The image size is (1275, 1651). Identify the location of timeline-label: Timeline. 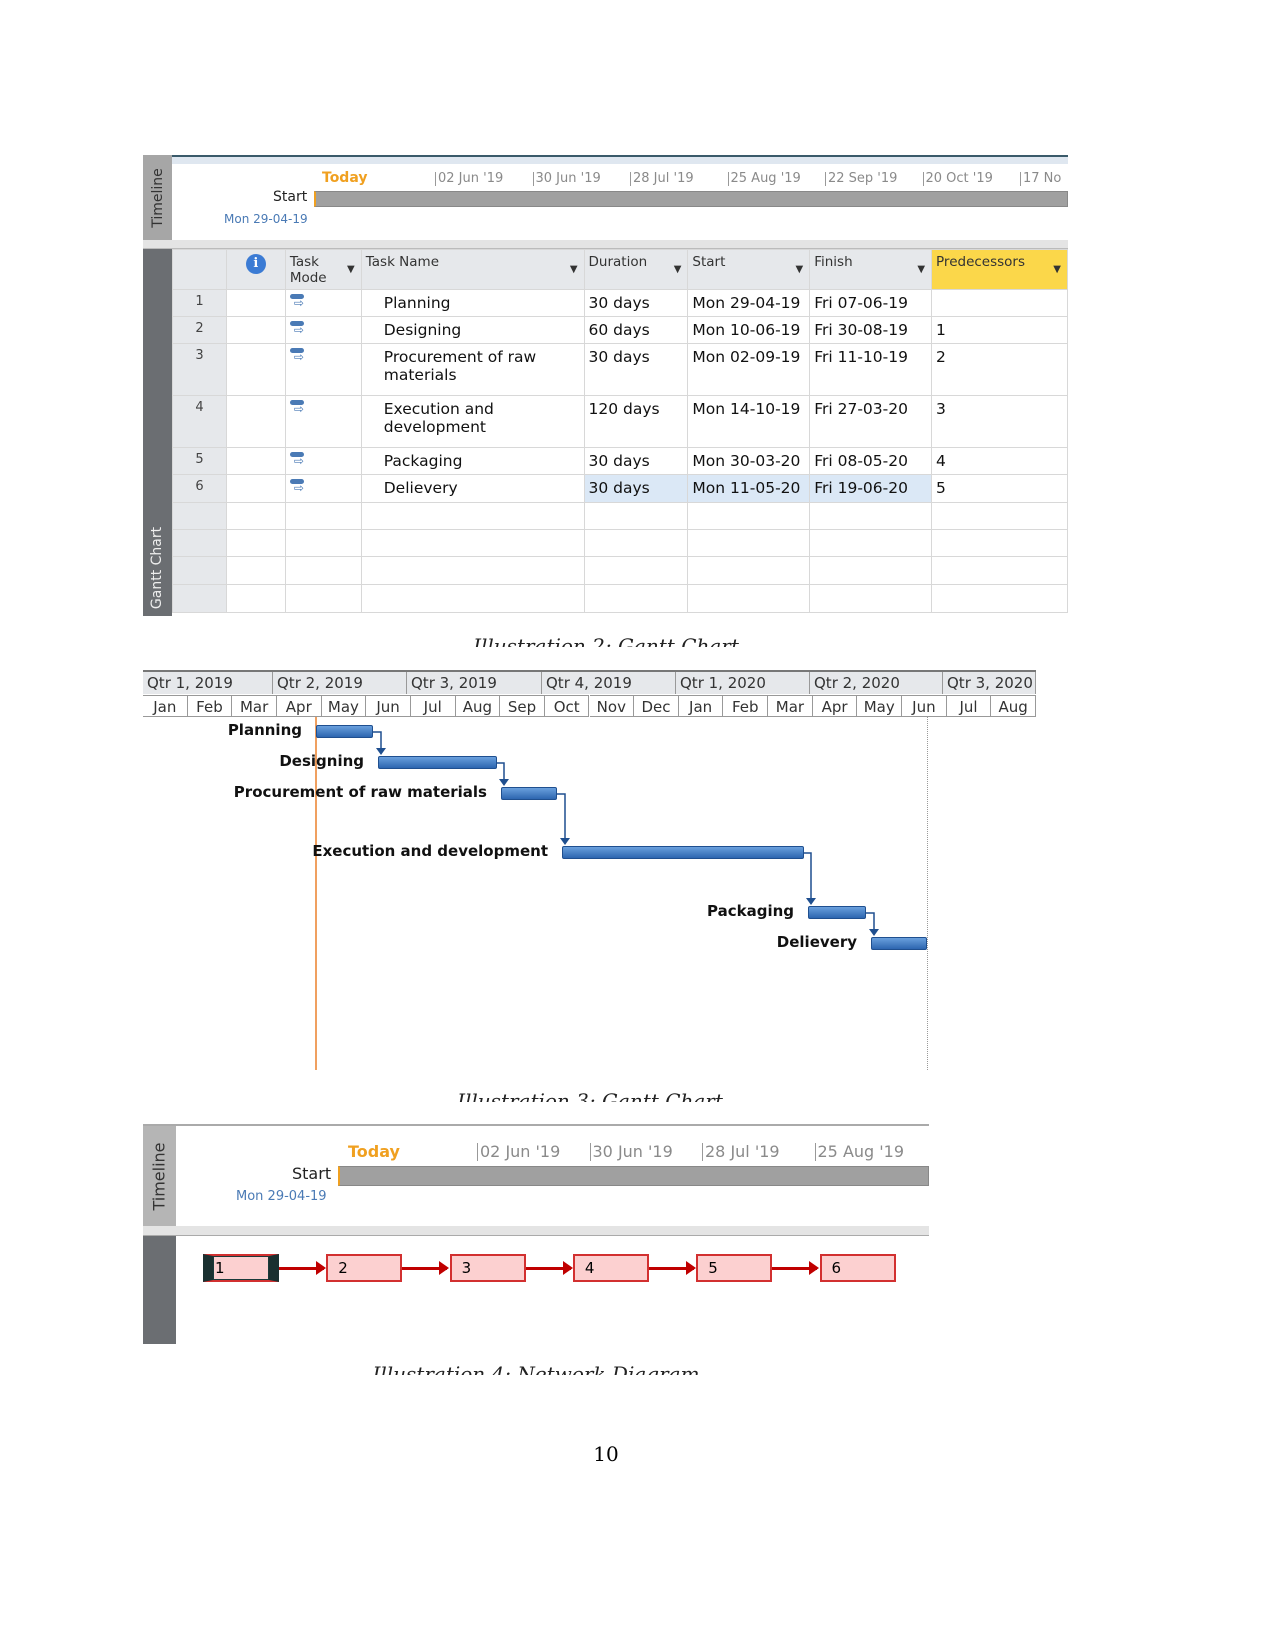
(159, 1176).